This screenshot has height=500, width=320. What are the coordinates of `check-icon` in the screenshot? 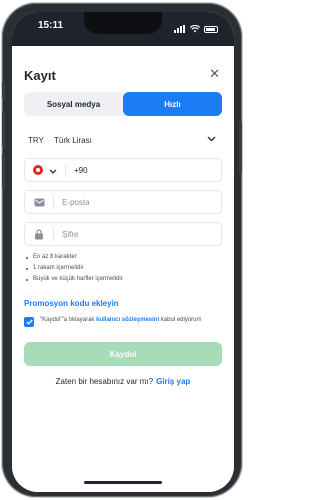 It's located at (29, 322).